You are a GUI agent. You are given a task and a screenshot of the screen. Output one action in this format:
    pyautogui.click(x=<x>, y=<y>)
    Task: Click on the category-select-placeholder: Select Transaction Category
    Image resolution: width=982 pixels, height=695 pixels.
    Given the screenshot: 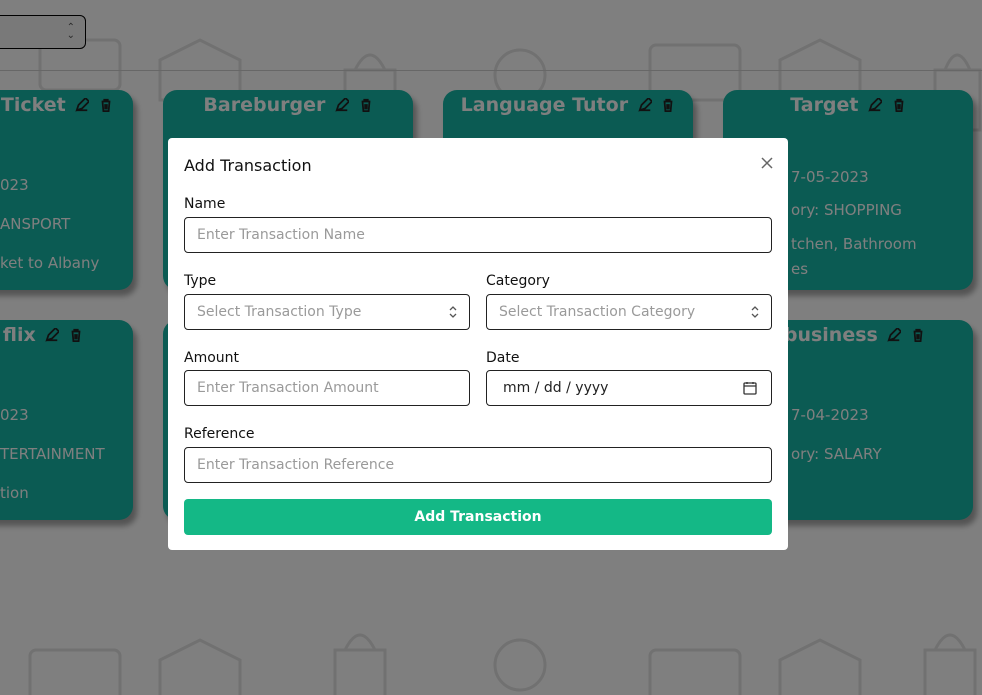 What is the action you would take?
    pyautogui.click(x=597, y=312)
    